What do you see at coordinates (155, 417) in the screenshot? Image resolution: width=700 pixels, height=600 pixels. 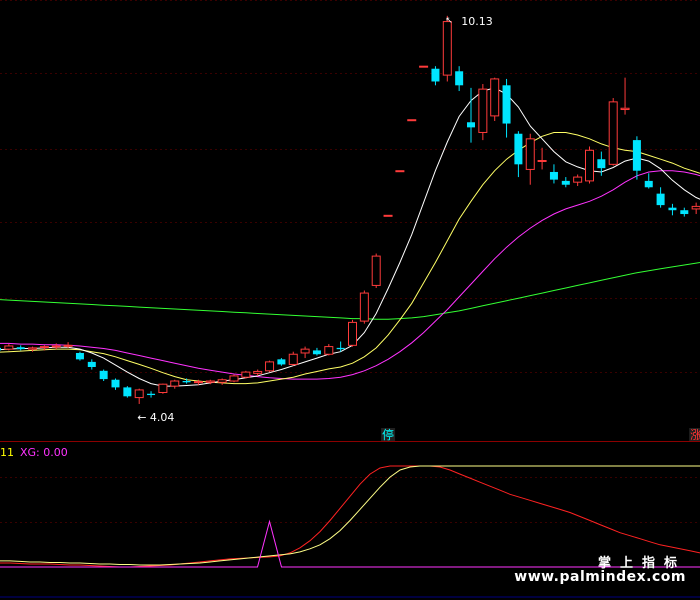 I see `low-price-label: ← 4.04` at bounding box center [155, 417].